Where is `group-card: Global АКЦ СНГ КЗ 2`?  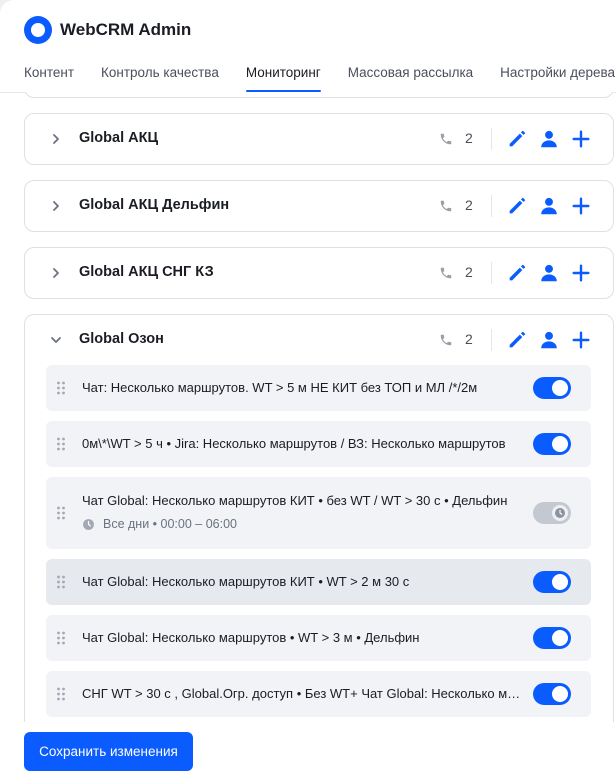 group-card: Global АКЦ СНГ КЗ 2 is located at coordinates (319, 273).